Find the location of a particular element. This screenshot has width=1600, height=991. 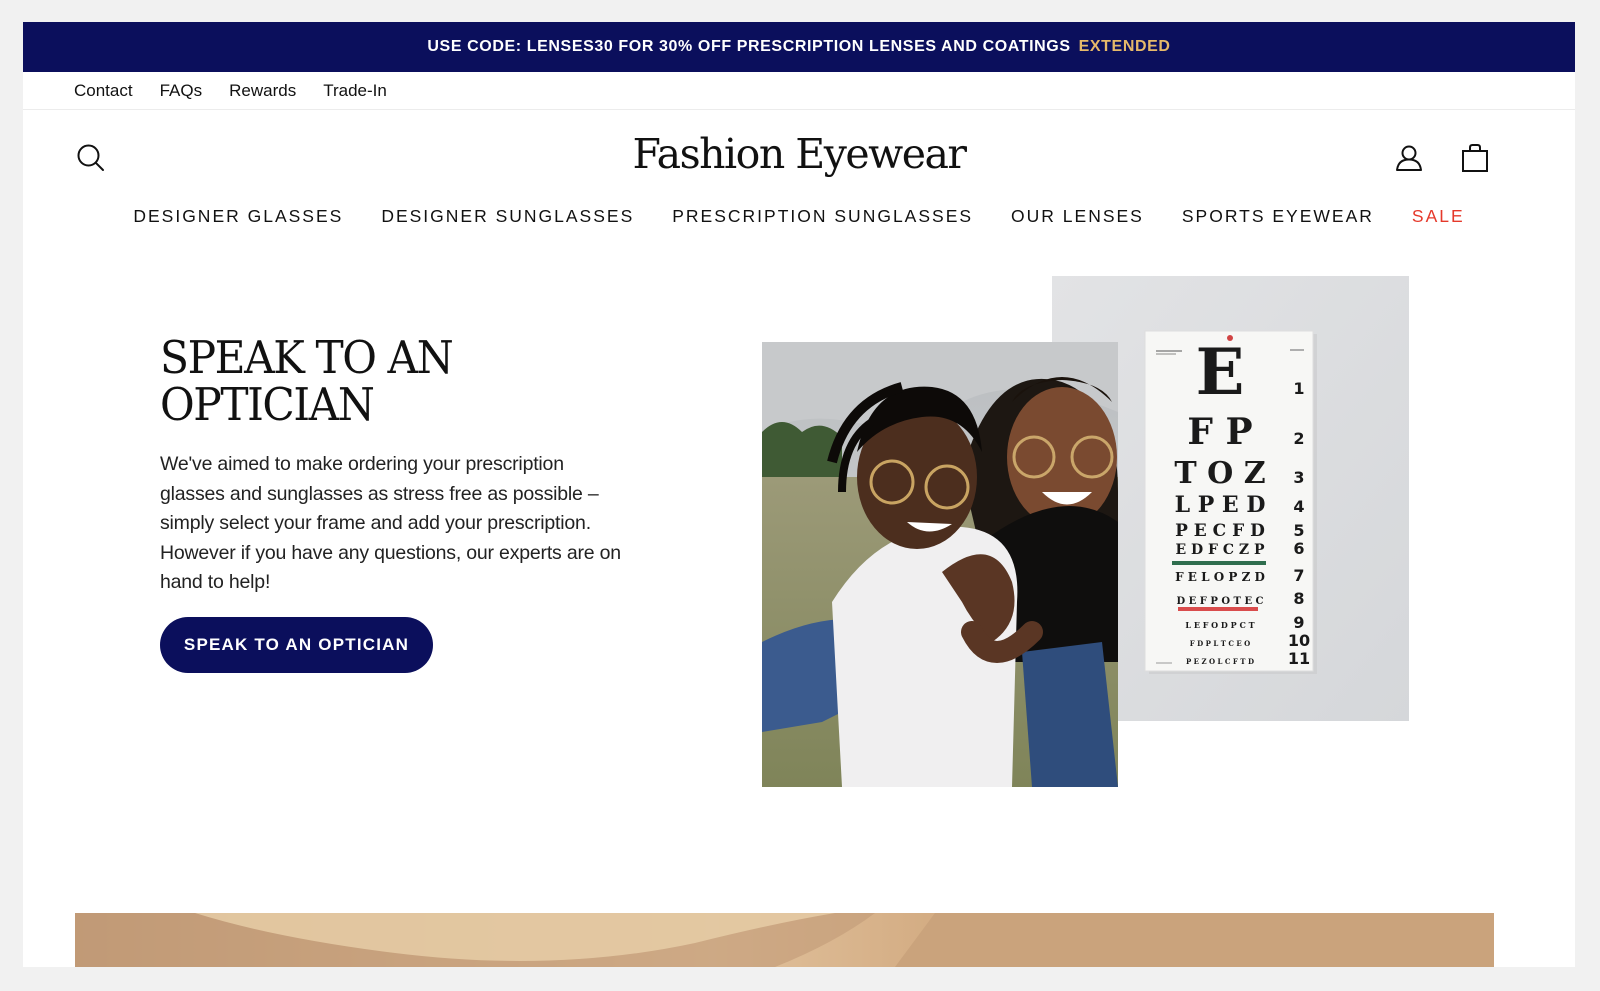

site-header: Fashion Eyewear is located at coordinates (799, 154).